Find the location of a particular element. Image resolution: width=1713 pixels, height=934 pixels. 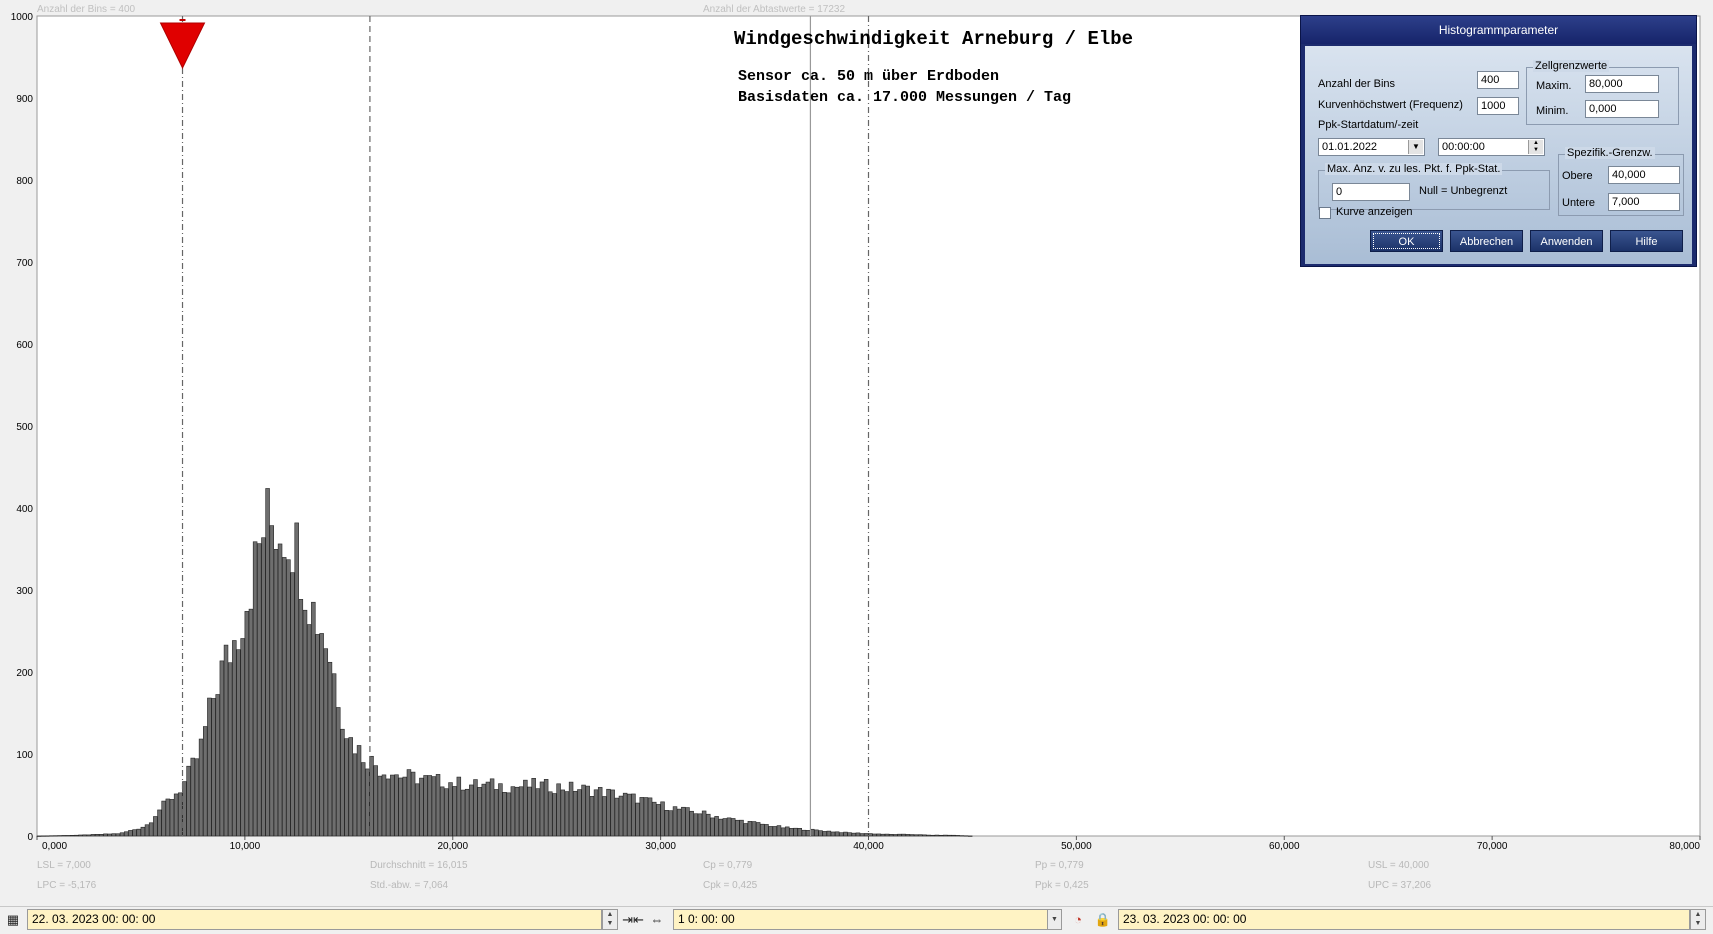

interval-field: 1 0: 00: 00 is located at coordinates (867, 919).